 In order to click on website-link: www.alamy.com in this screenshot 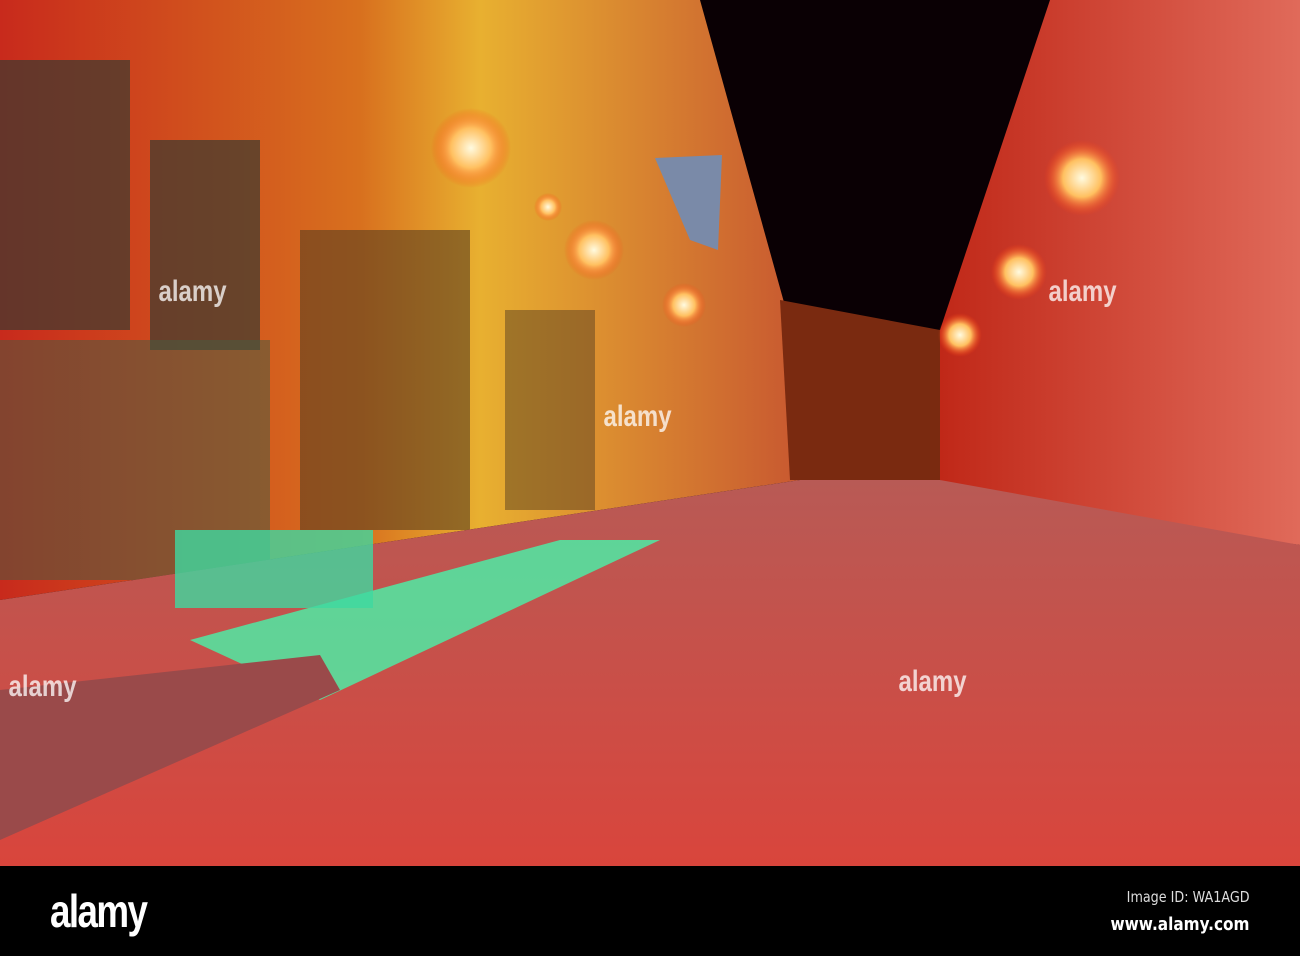, I will do `click(1180, 924)`.